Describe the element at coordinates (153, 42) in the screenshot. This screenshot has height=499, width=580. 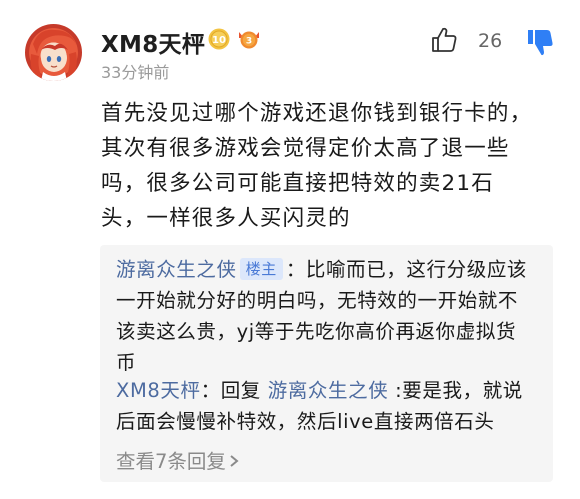
I see `comment-username: XM8天枰` at that location.